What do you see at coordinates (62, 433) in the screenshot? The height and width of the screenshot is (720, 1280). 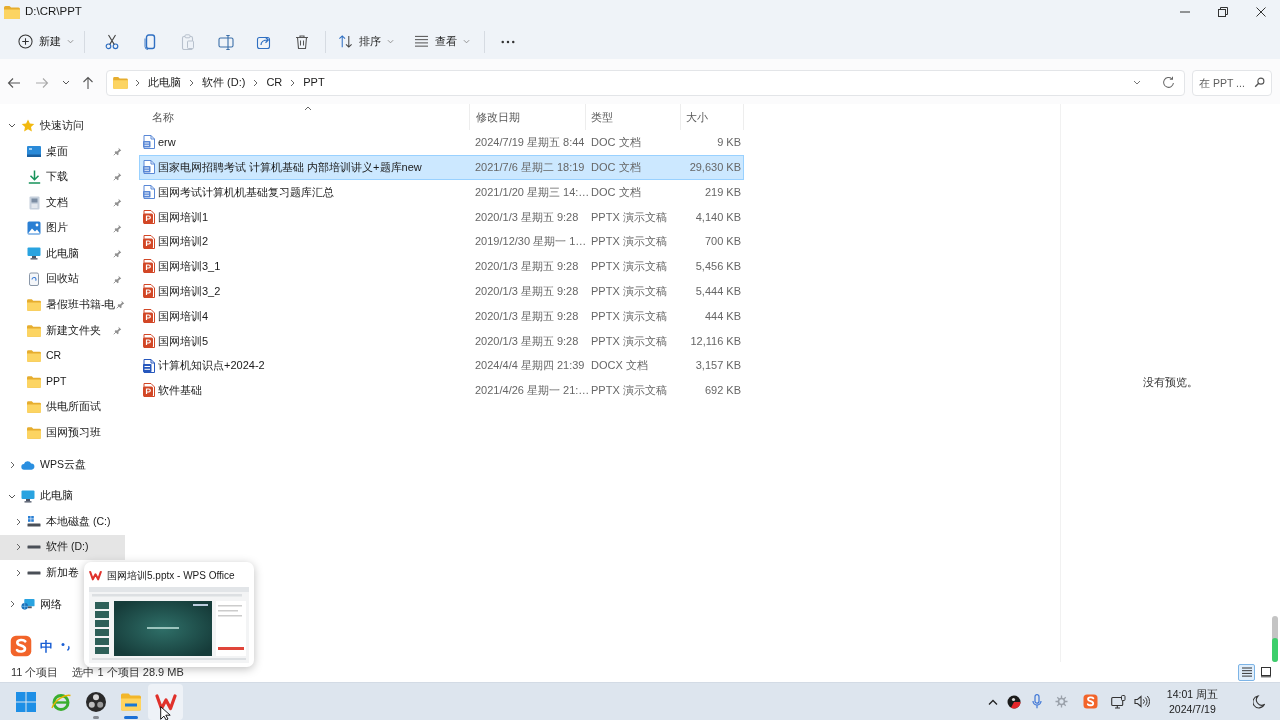 I see `sidebar-item: 国网预习班` at bounding box center [62, 433].